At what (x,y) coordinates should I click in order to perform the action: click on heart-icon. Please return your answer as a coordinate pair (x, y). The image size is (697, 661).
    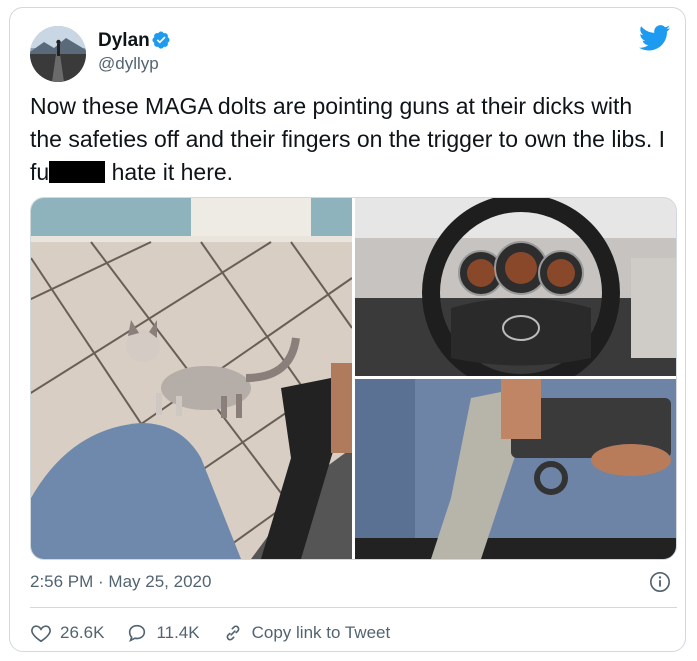
    Looking at the image, I should click on (41, 634).